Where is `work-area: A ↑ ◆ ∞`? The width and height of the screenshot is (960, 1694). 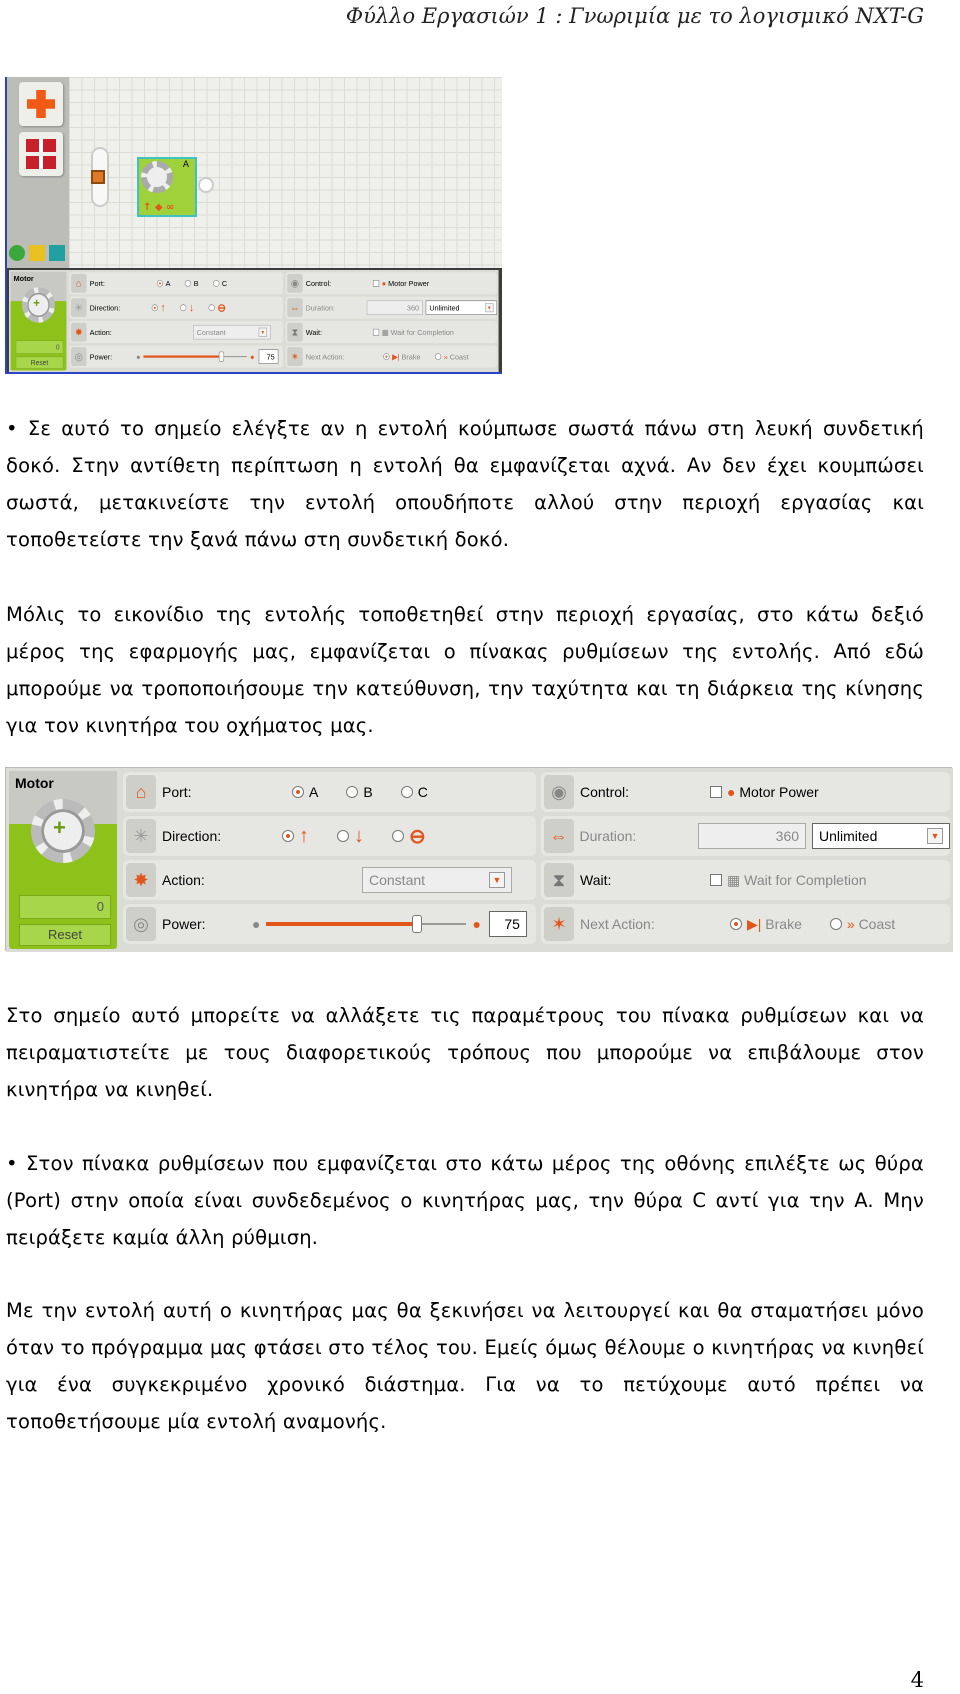
work-area: A ↑ ◆ ∞ is located at coordinates (285, 172).